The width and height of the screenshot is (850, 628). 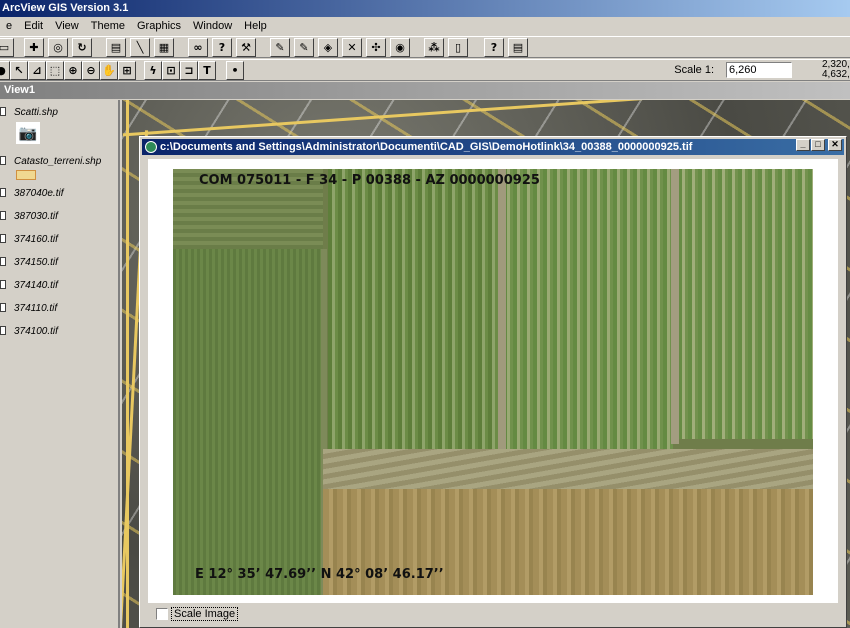 I want to click on pan-tool: ✋, so click(x=109, y=70).